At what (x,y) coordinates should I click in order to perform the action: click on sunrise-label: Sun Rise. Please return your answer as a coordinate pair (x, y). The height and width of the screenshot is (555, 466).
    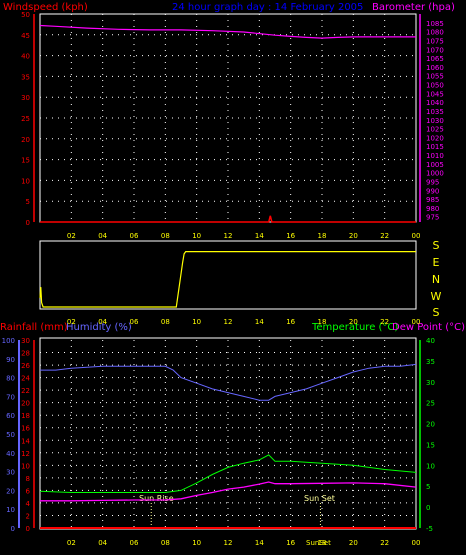
    Looking at the image, I should click on (156, 498).